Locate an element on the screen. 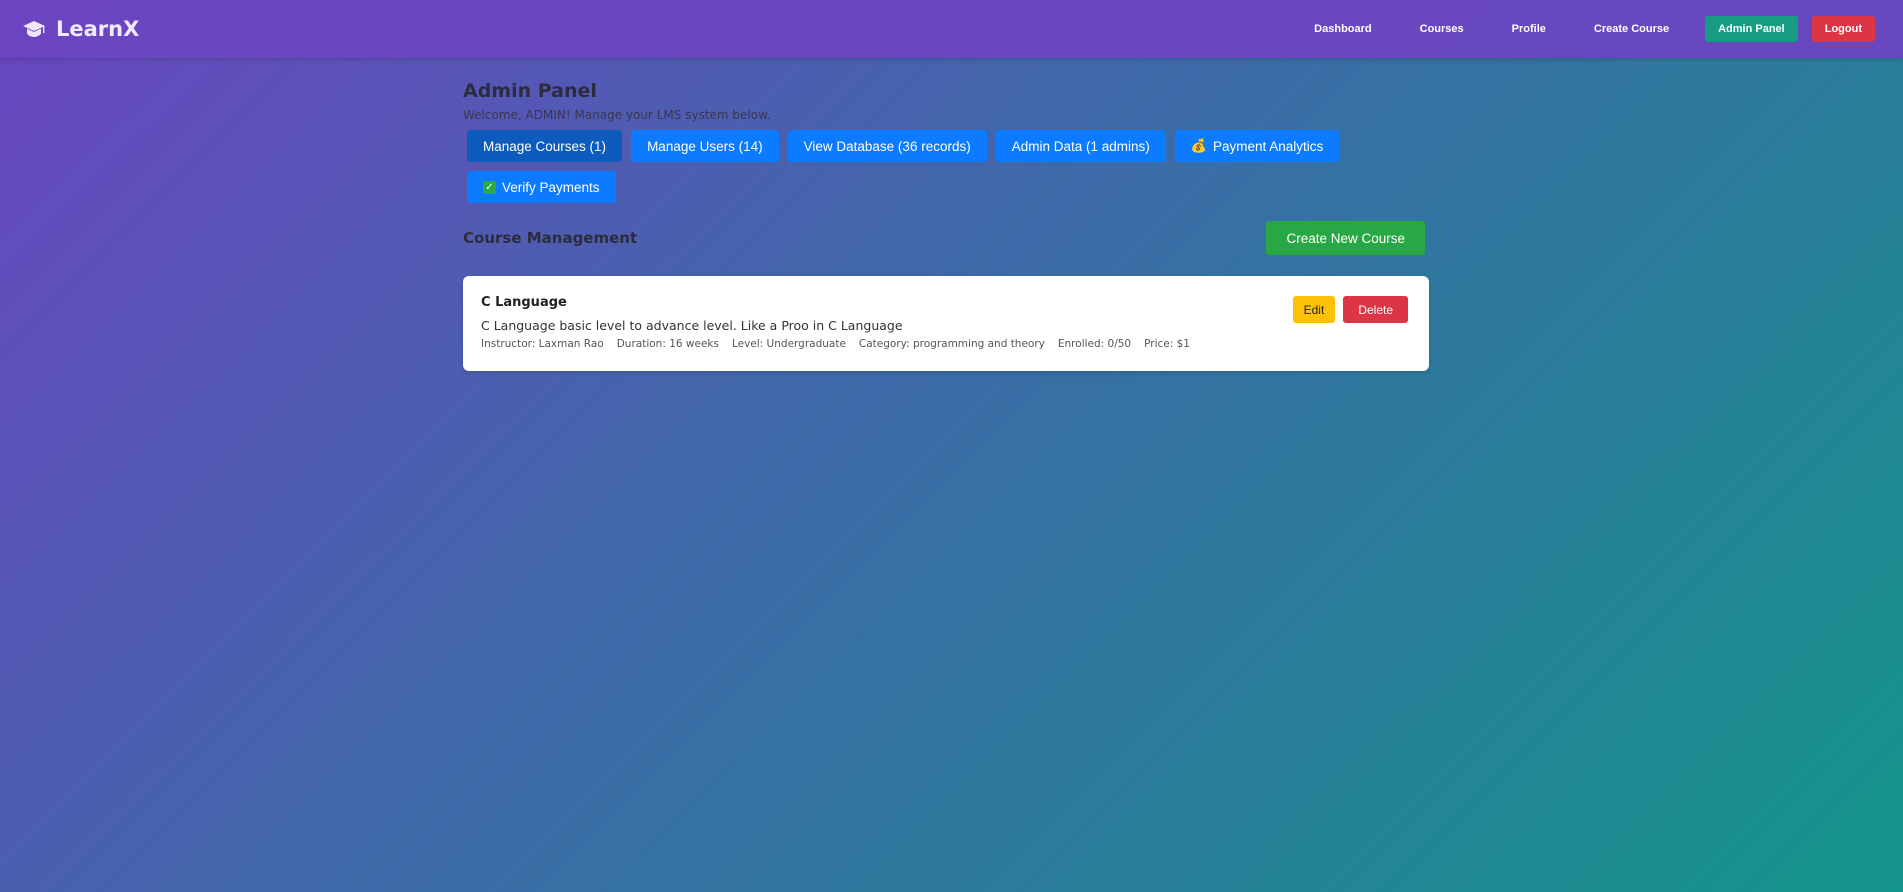 The height and width of the screenshot is (892, 1903). section-header: Course Management Create New Course is located at coordinates (944, 238).